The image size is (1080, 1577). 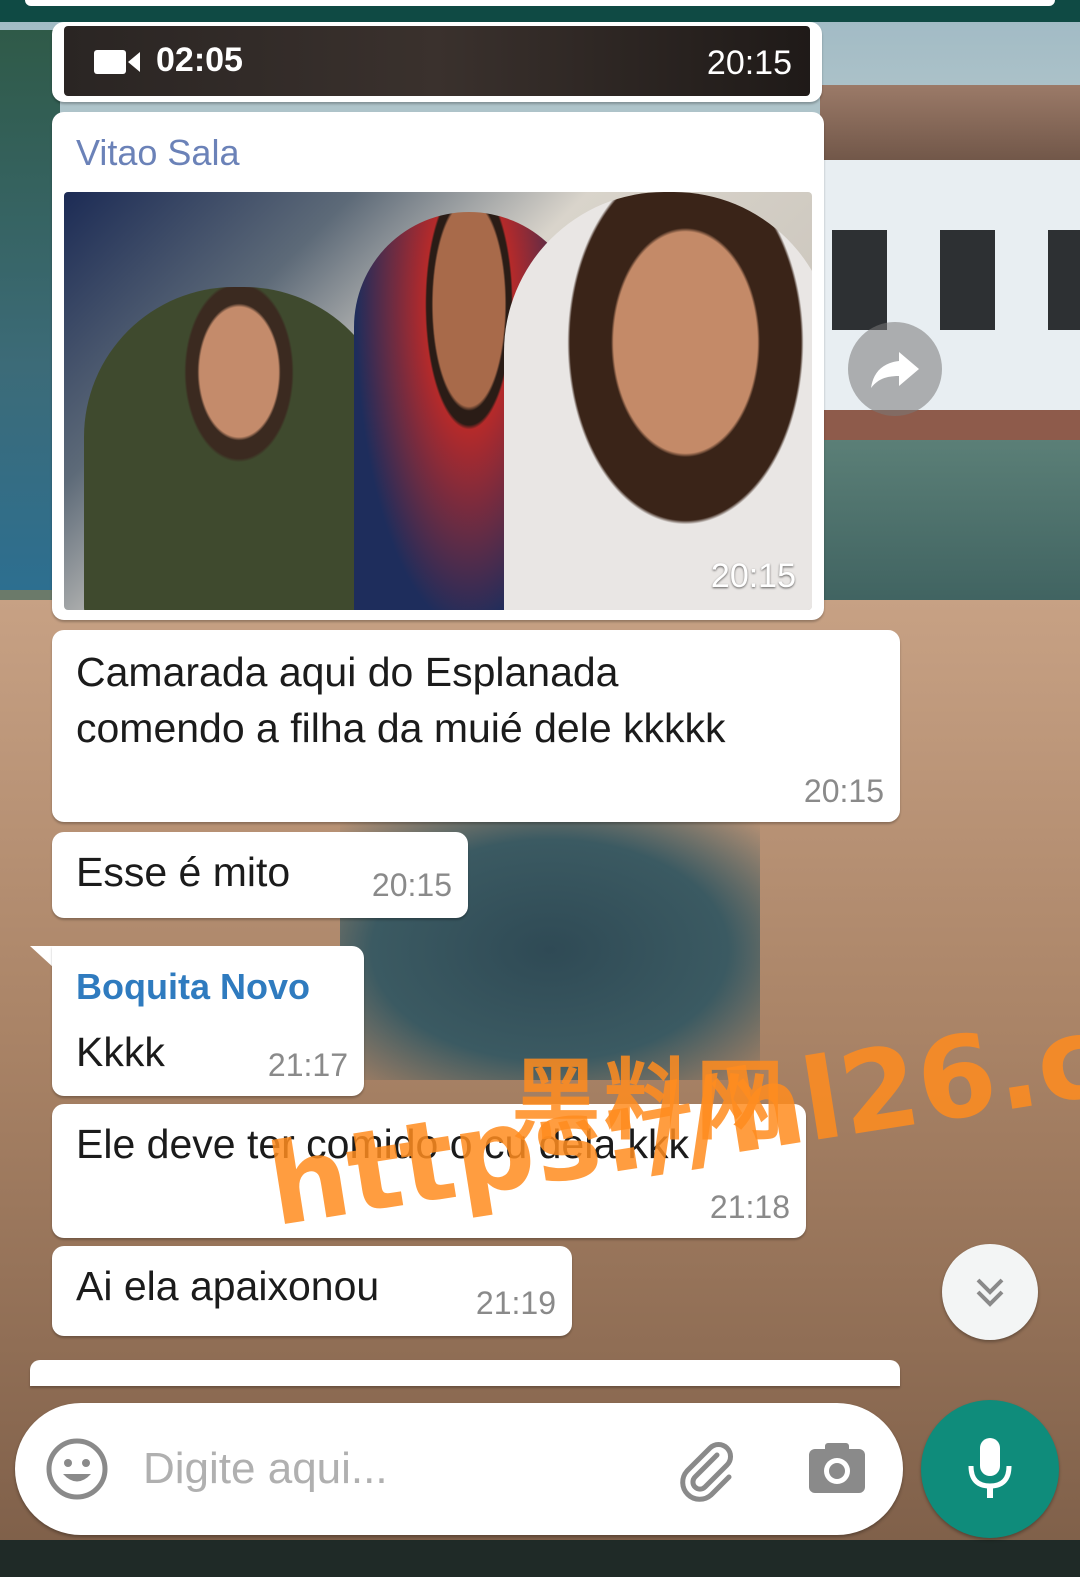 I want to click on paperclip-icon, so click(x=706, y=1470).